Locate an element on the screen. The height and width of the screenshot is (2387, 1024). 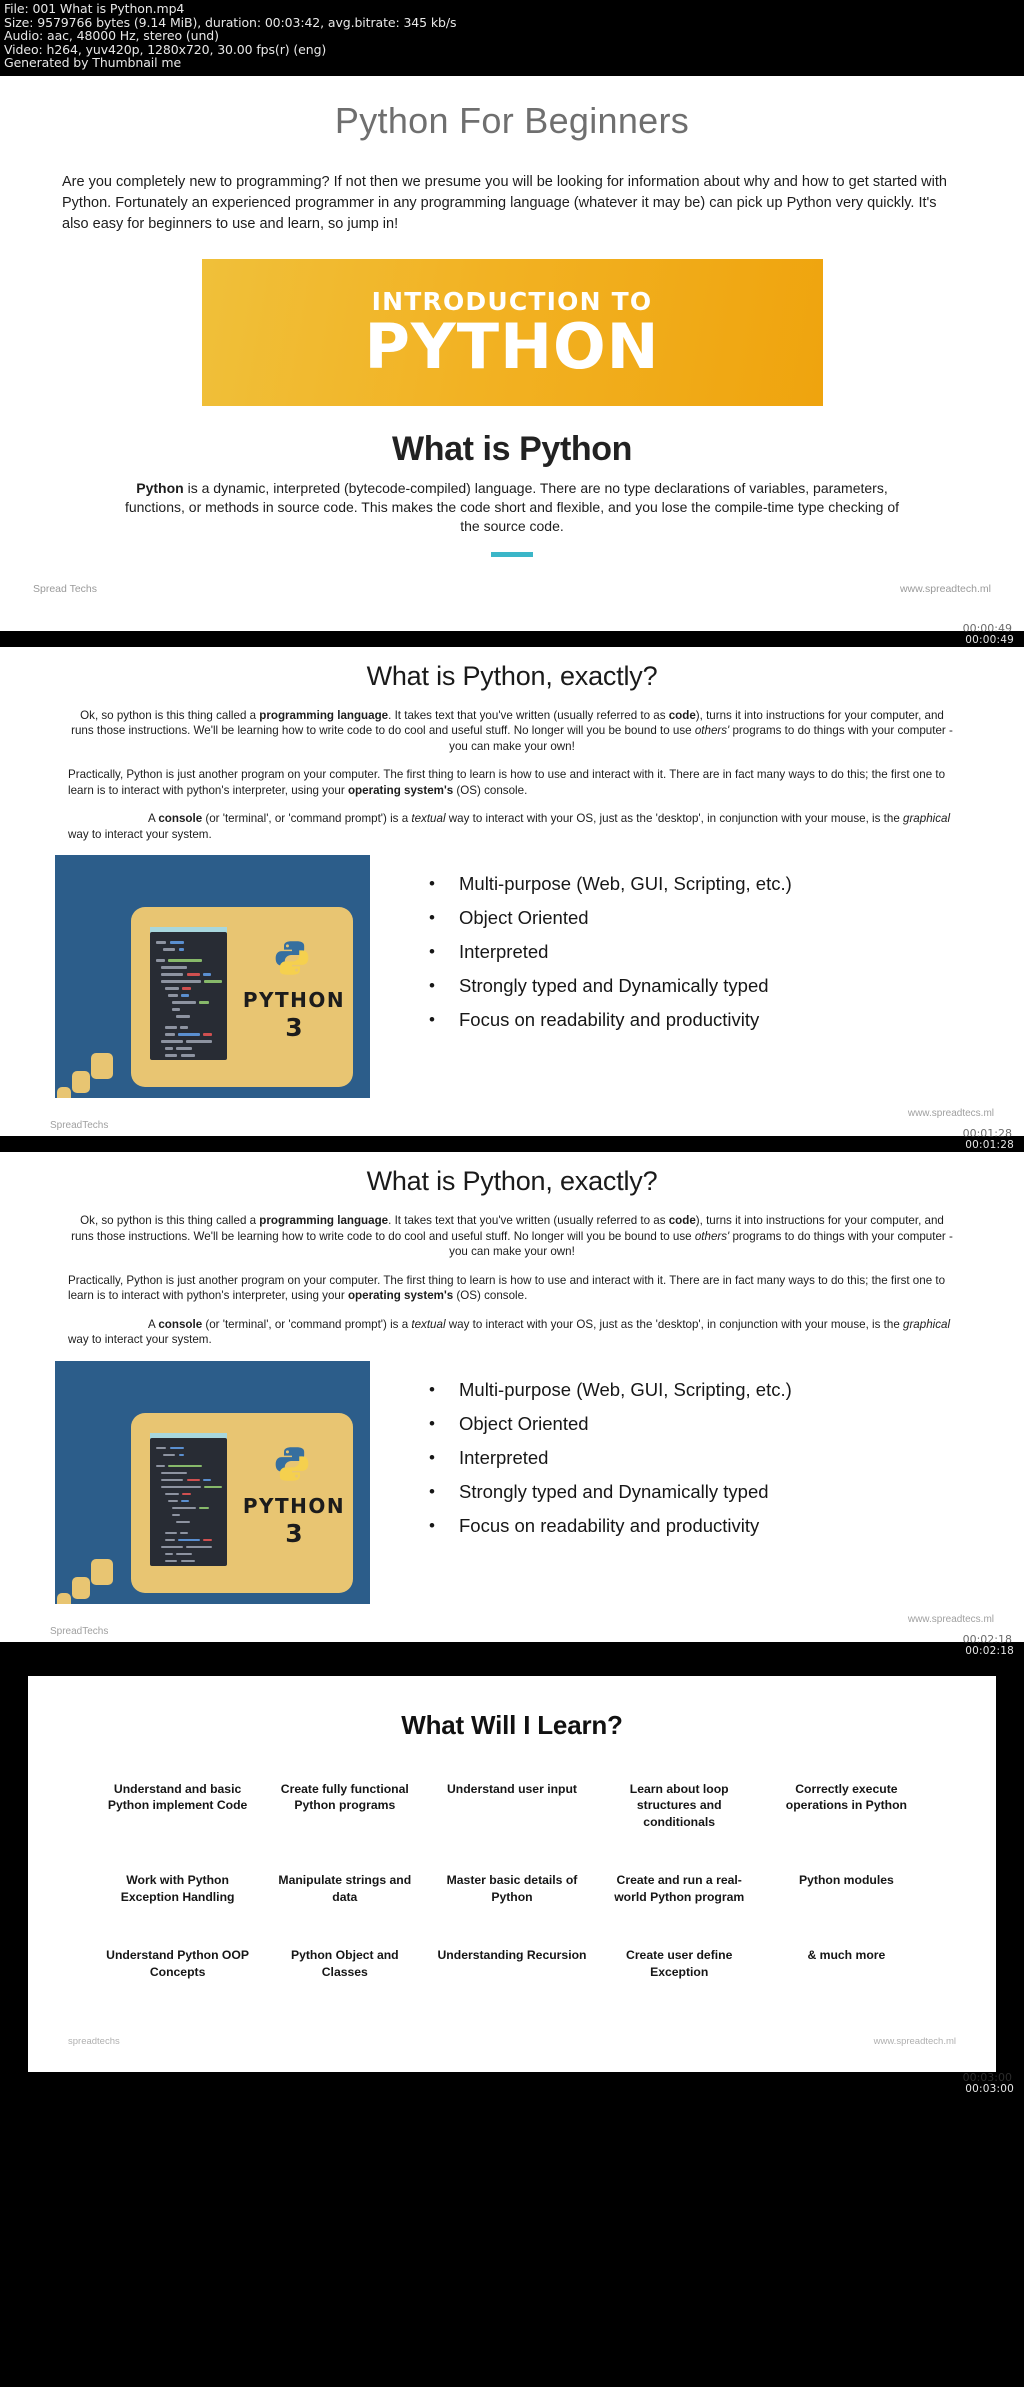
timecode-label-4: 00:03:00 is located at coordinates (989, 2089).